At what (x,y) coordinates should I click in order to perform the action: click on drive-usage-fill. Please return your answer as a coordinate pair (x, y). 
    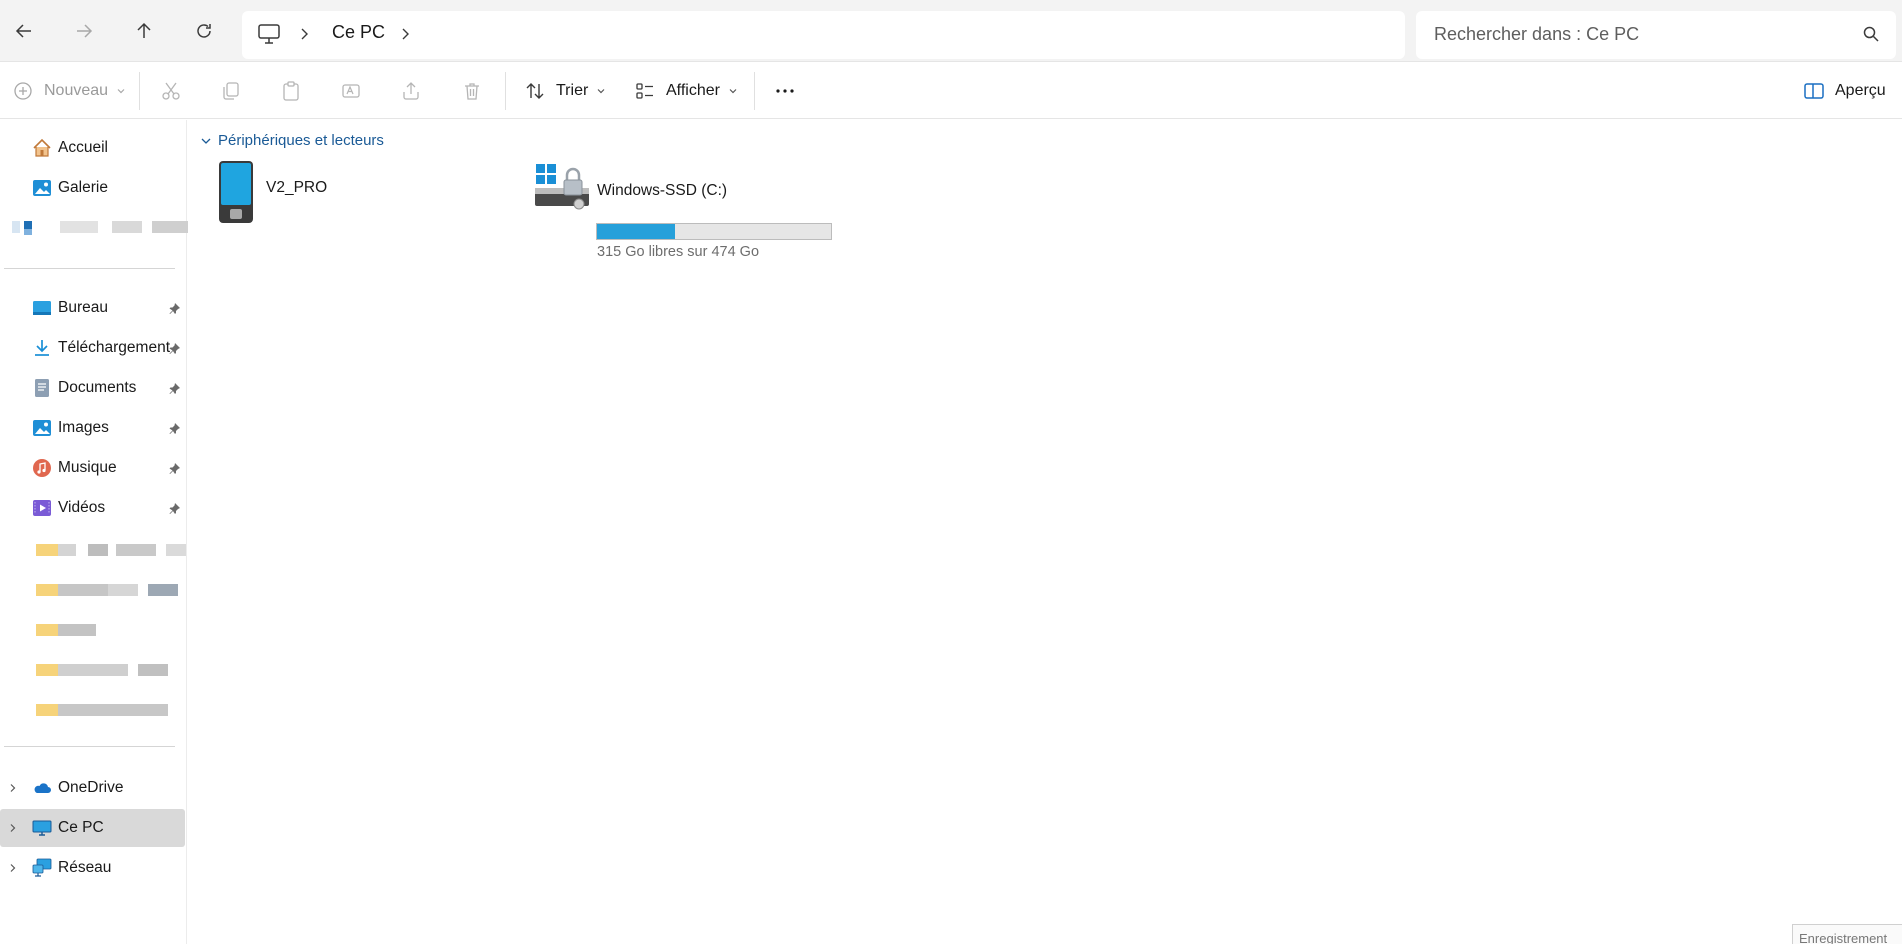
    Looking at the image, I should click on (636, 231).